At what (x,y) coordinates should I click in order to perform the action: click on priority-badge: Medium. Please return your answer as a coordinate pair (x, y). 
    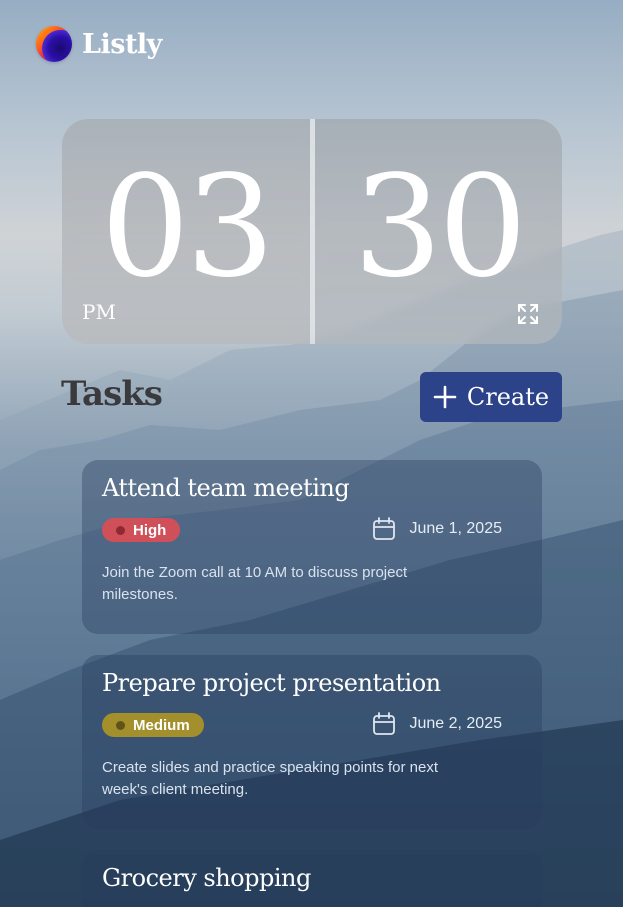
    Looking at the image, I should click on (153, 725).